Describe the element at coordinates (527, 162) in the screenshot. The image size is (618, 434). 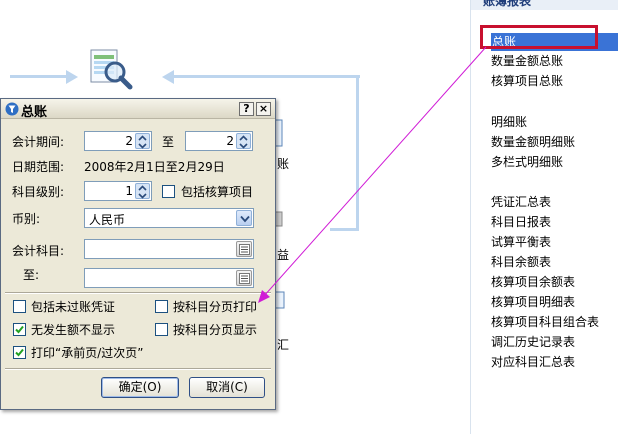
I see `report-item: 多栏式明细账` at that location.